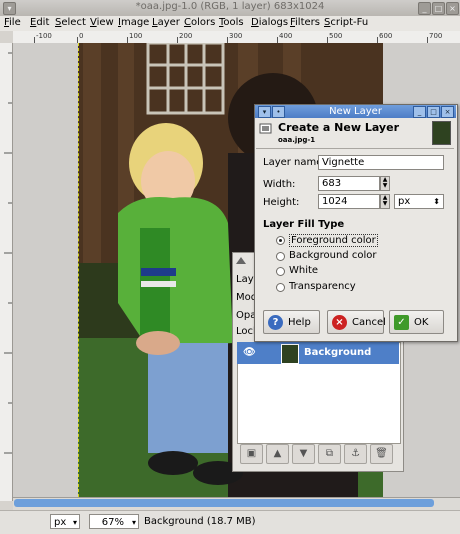  I want to click on dialog-divider, so click(355, 148).